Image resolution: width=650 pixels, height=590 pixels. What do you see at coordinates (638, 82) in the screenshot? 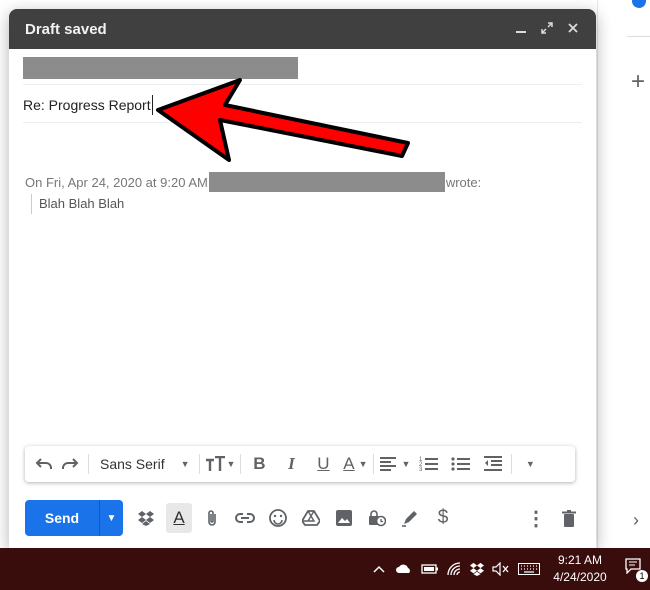
I see `add-addon-icon: +` at bounding box center [638, 82].